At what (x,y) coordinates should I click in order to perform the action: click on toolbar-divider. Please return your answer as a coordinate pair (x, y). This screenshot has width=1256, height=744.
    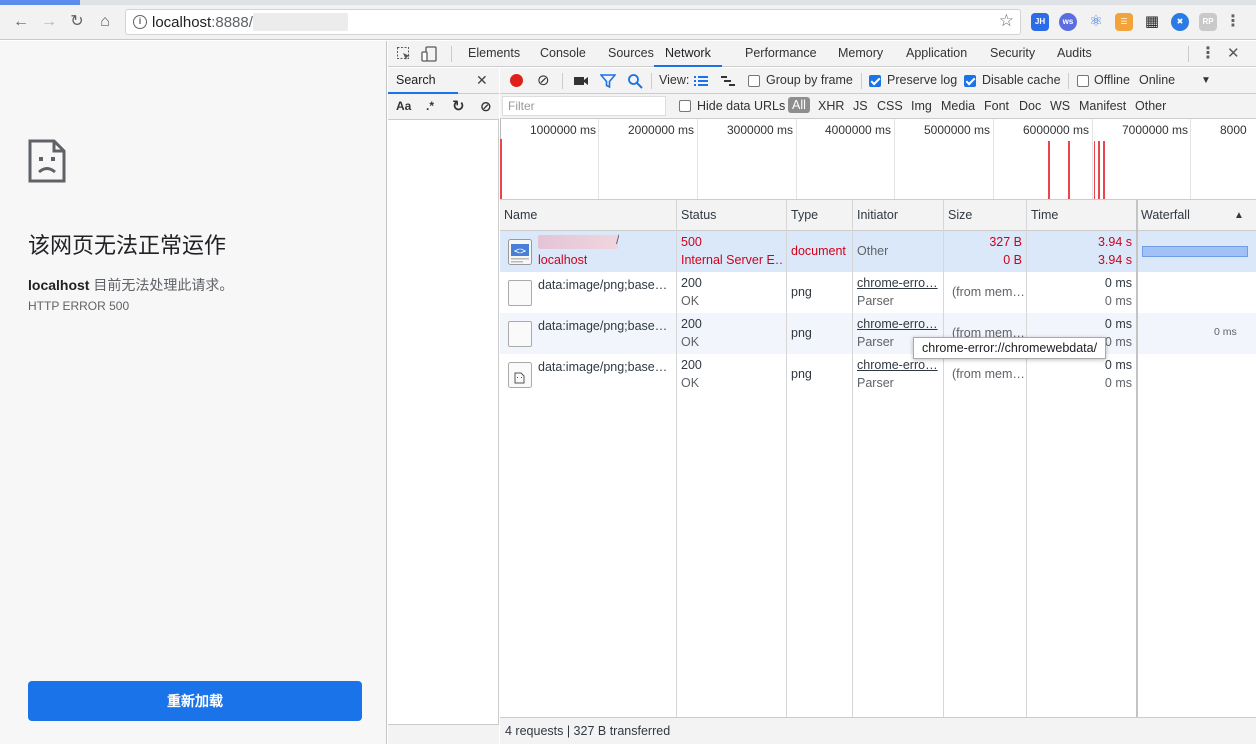
    Looking at the image, I should click on (451, 54).